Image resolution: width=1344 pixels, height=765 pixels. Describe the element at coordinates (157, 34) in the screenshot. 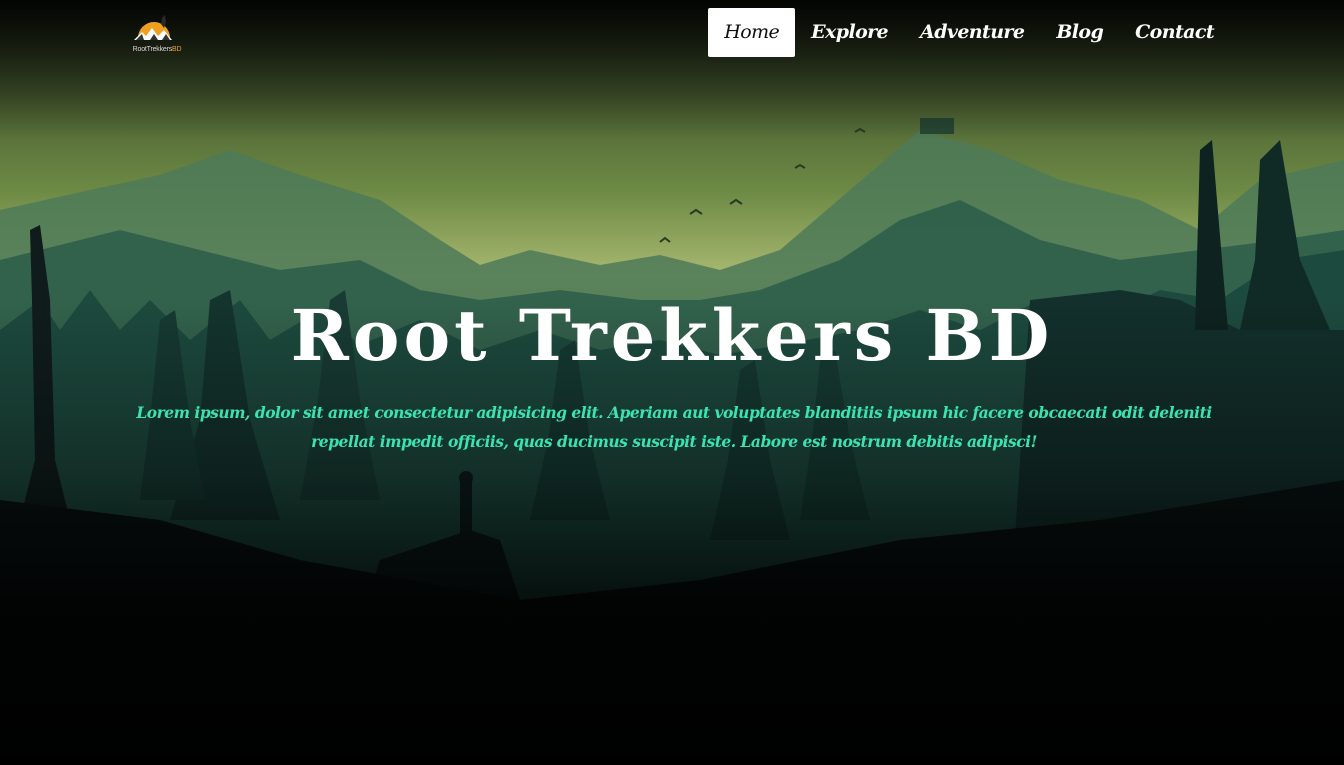

I see `brand-logo: RootTrekkersBD` at that location.